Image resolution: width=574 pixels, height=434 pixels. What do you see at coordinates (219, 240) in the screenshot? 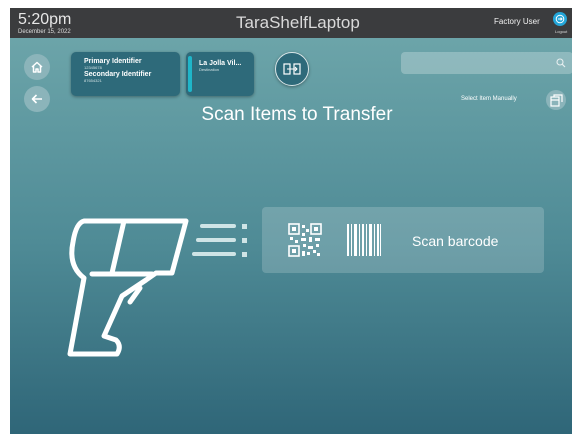
I see `scan-lines` at bounding box center [219, 240].